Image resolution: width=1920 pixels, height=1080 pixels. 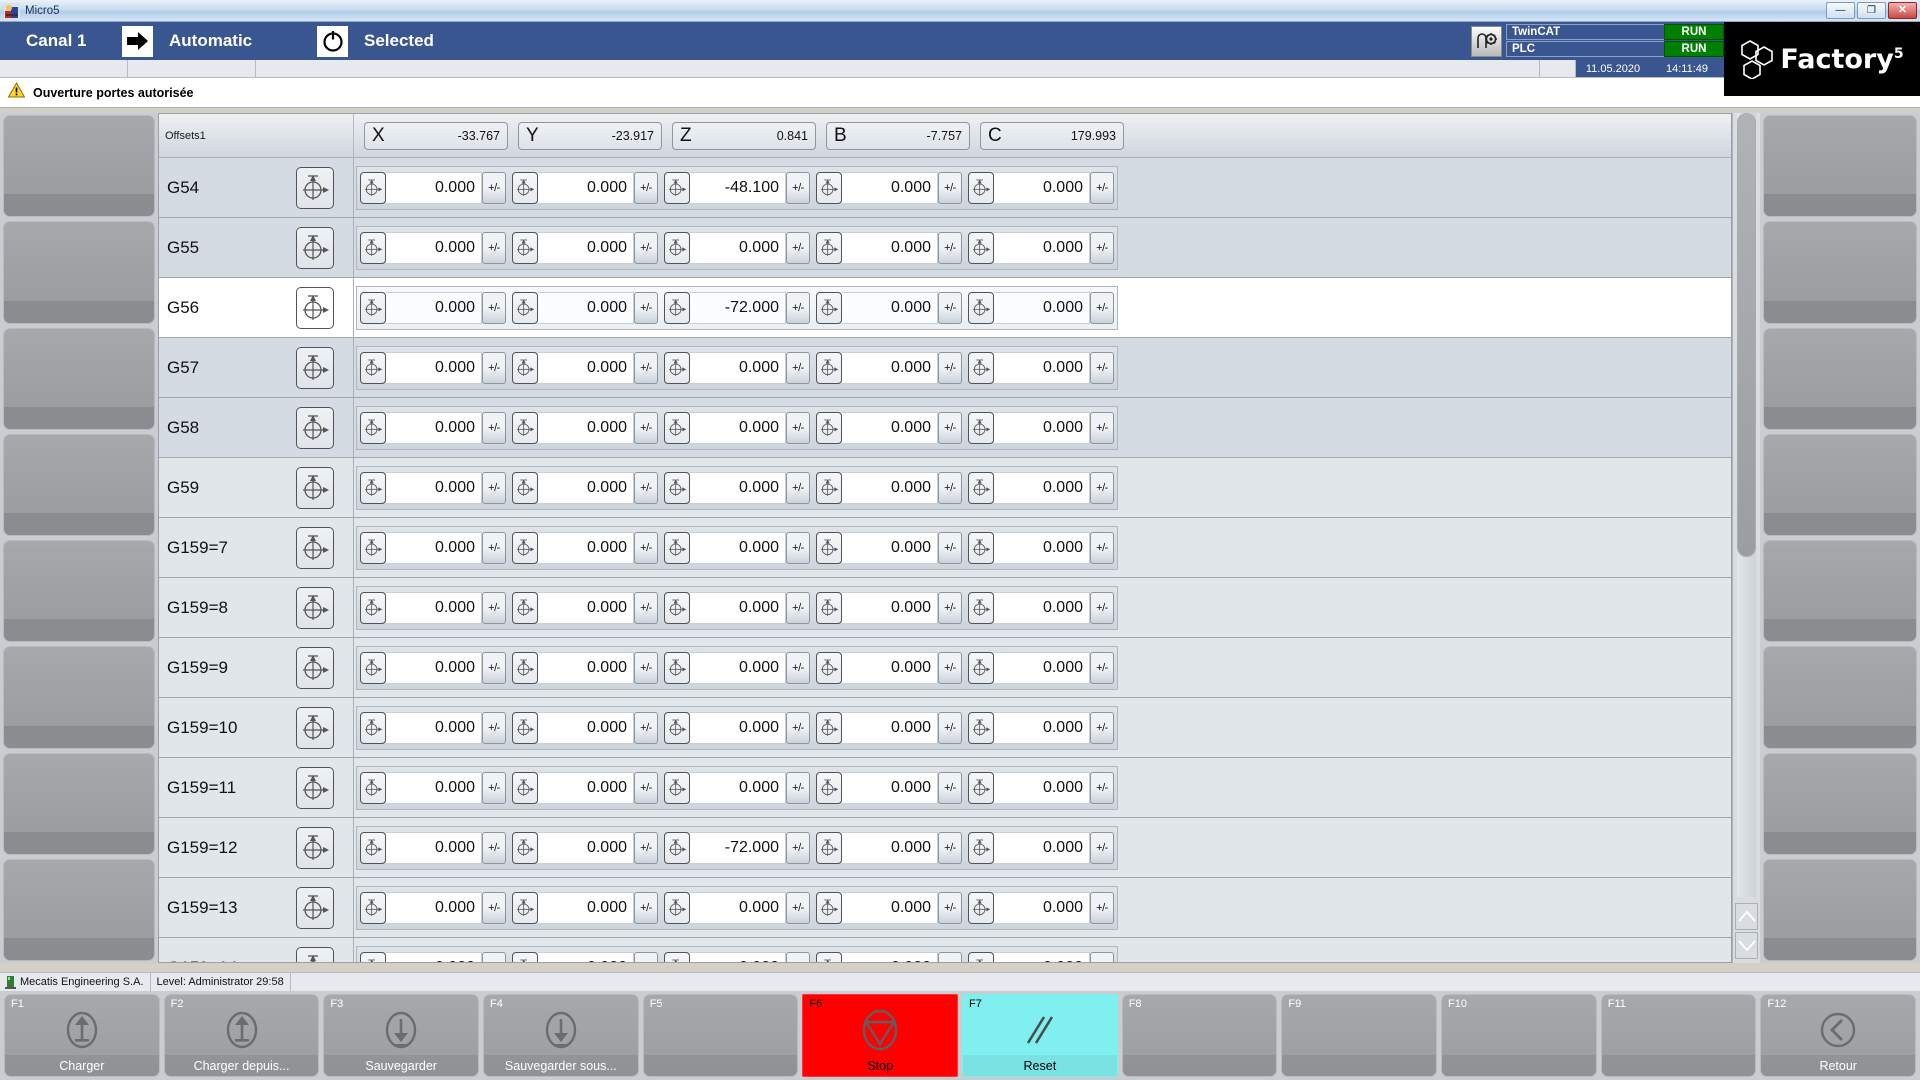 What do you see at coordinates (1838, 1035) in the screenshot?
I see `function-key-f12: F12 Retour` at bounding box center [1838, 1035].